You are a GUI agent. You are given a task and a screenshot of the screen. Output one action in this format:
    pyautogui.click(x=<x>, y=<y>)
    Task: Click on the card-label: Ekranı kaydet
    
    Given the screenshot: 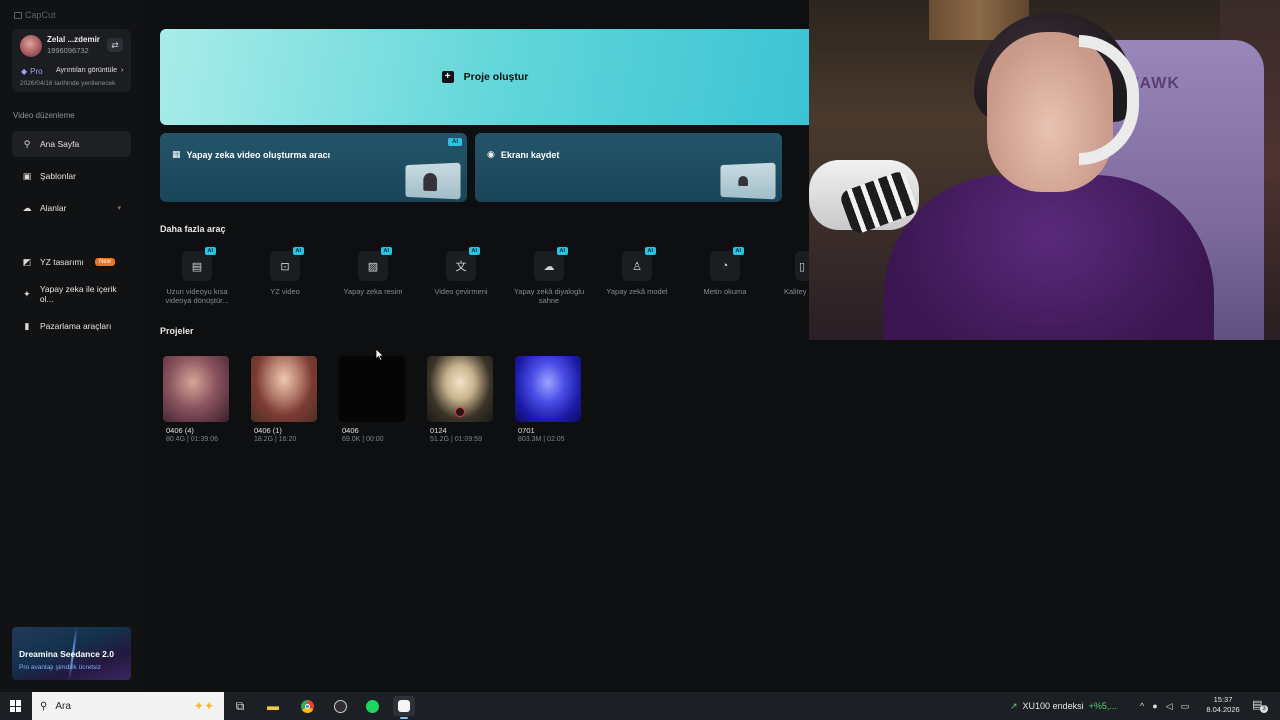 What is the action you would take?
    pyautogui.click(x=530, y=154)
    